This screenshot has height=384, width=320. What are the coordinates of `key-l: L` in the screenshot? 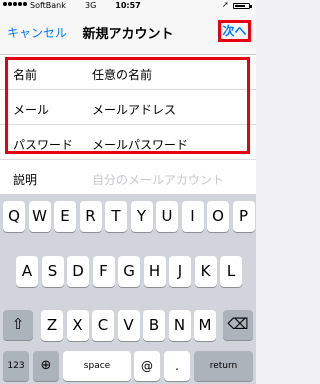 It's located at (231, 271).